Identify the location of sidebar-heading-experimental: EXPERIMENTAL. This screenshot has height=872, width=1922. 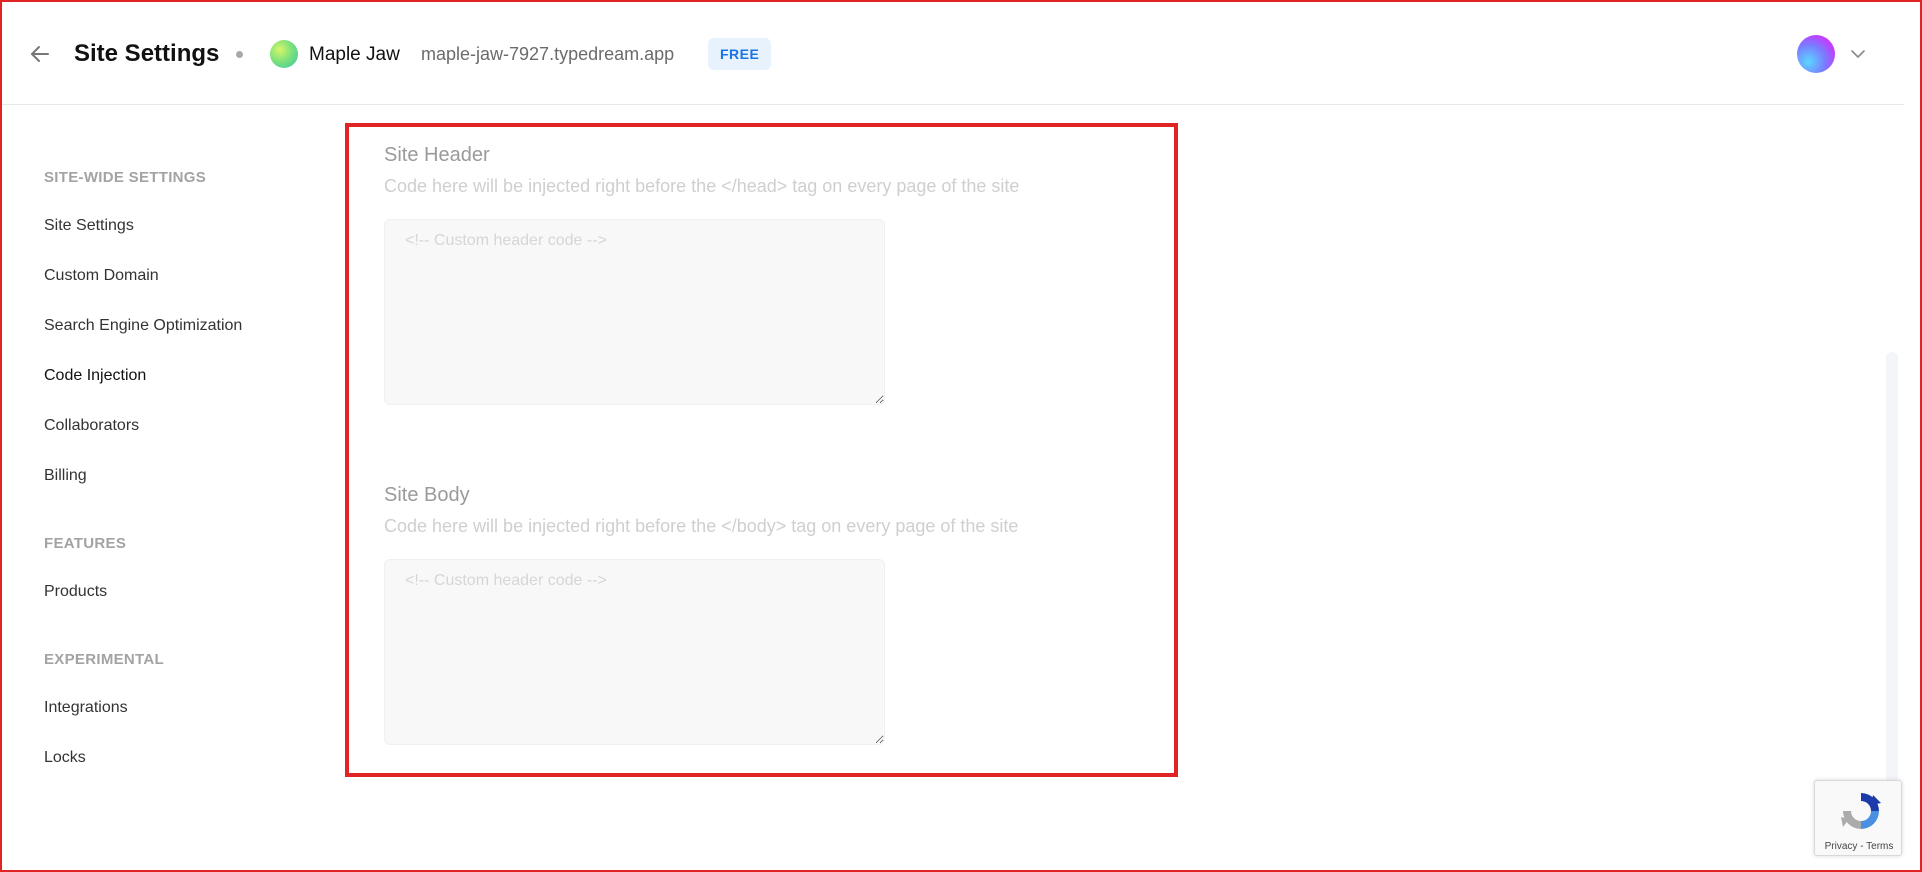
(104, 659).